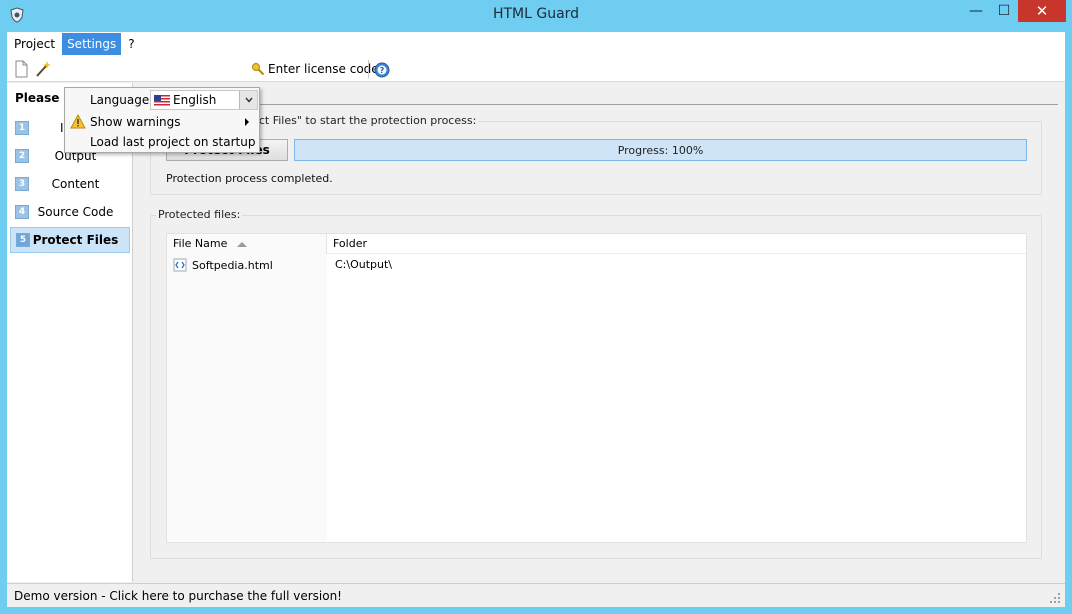 Image resolution: width=1072 pixels, height=614 pixels. Describe the element at coordinates (22, 184) in the screenshot. I see `step-number: 3` at that location.